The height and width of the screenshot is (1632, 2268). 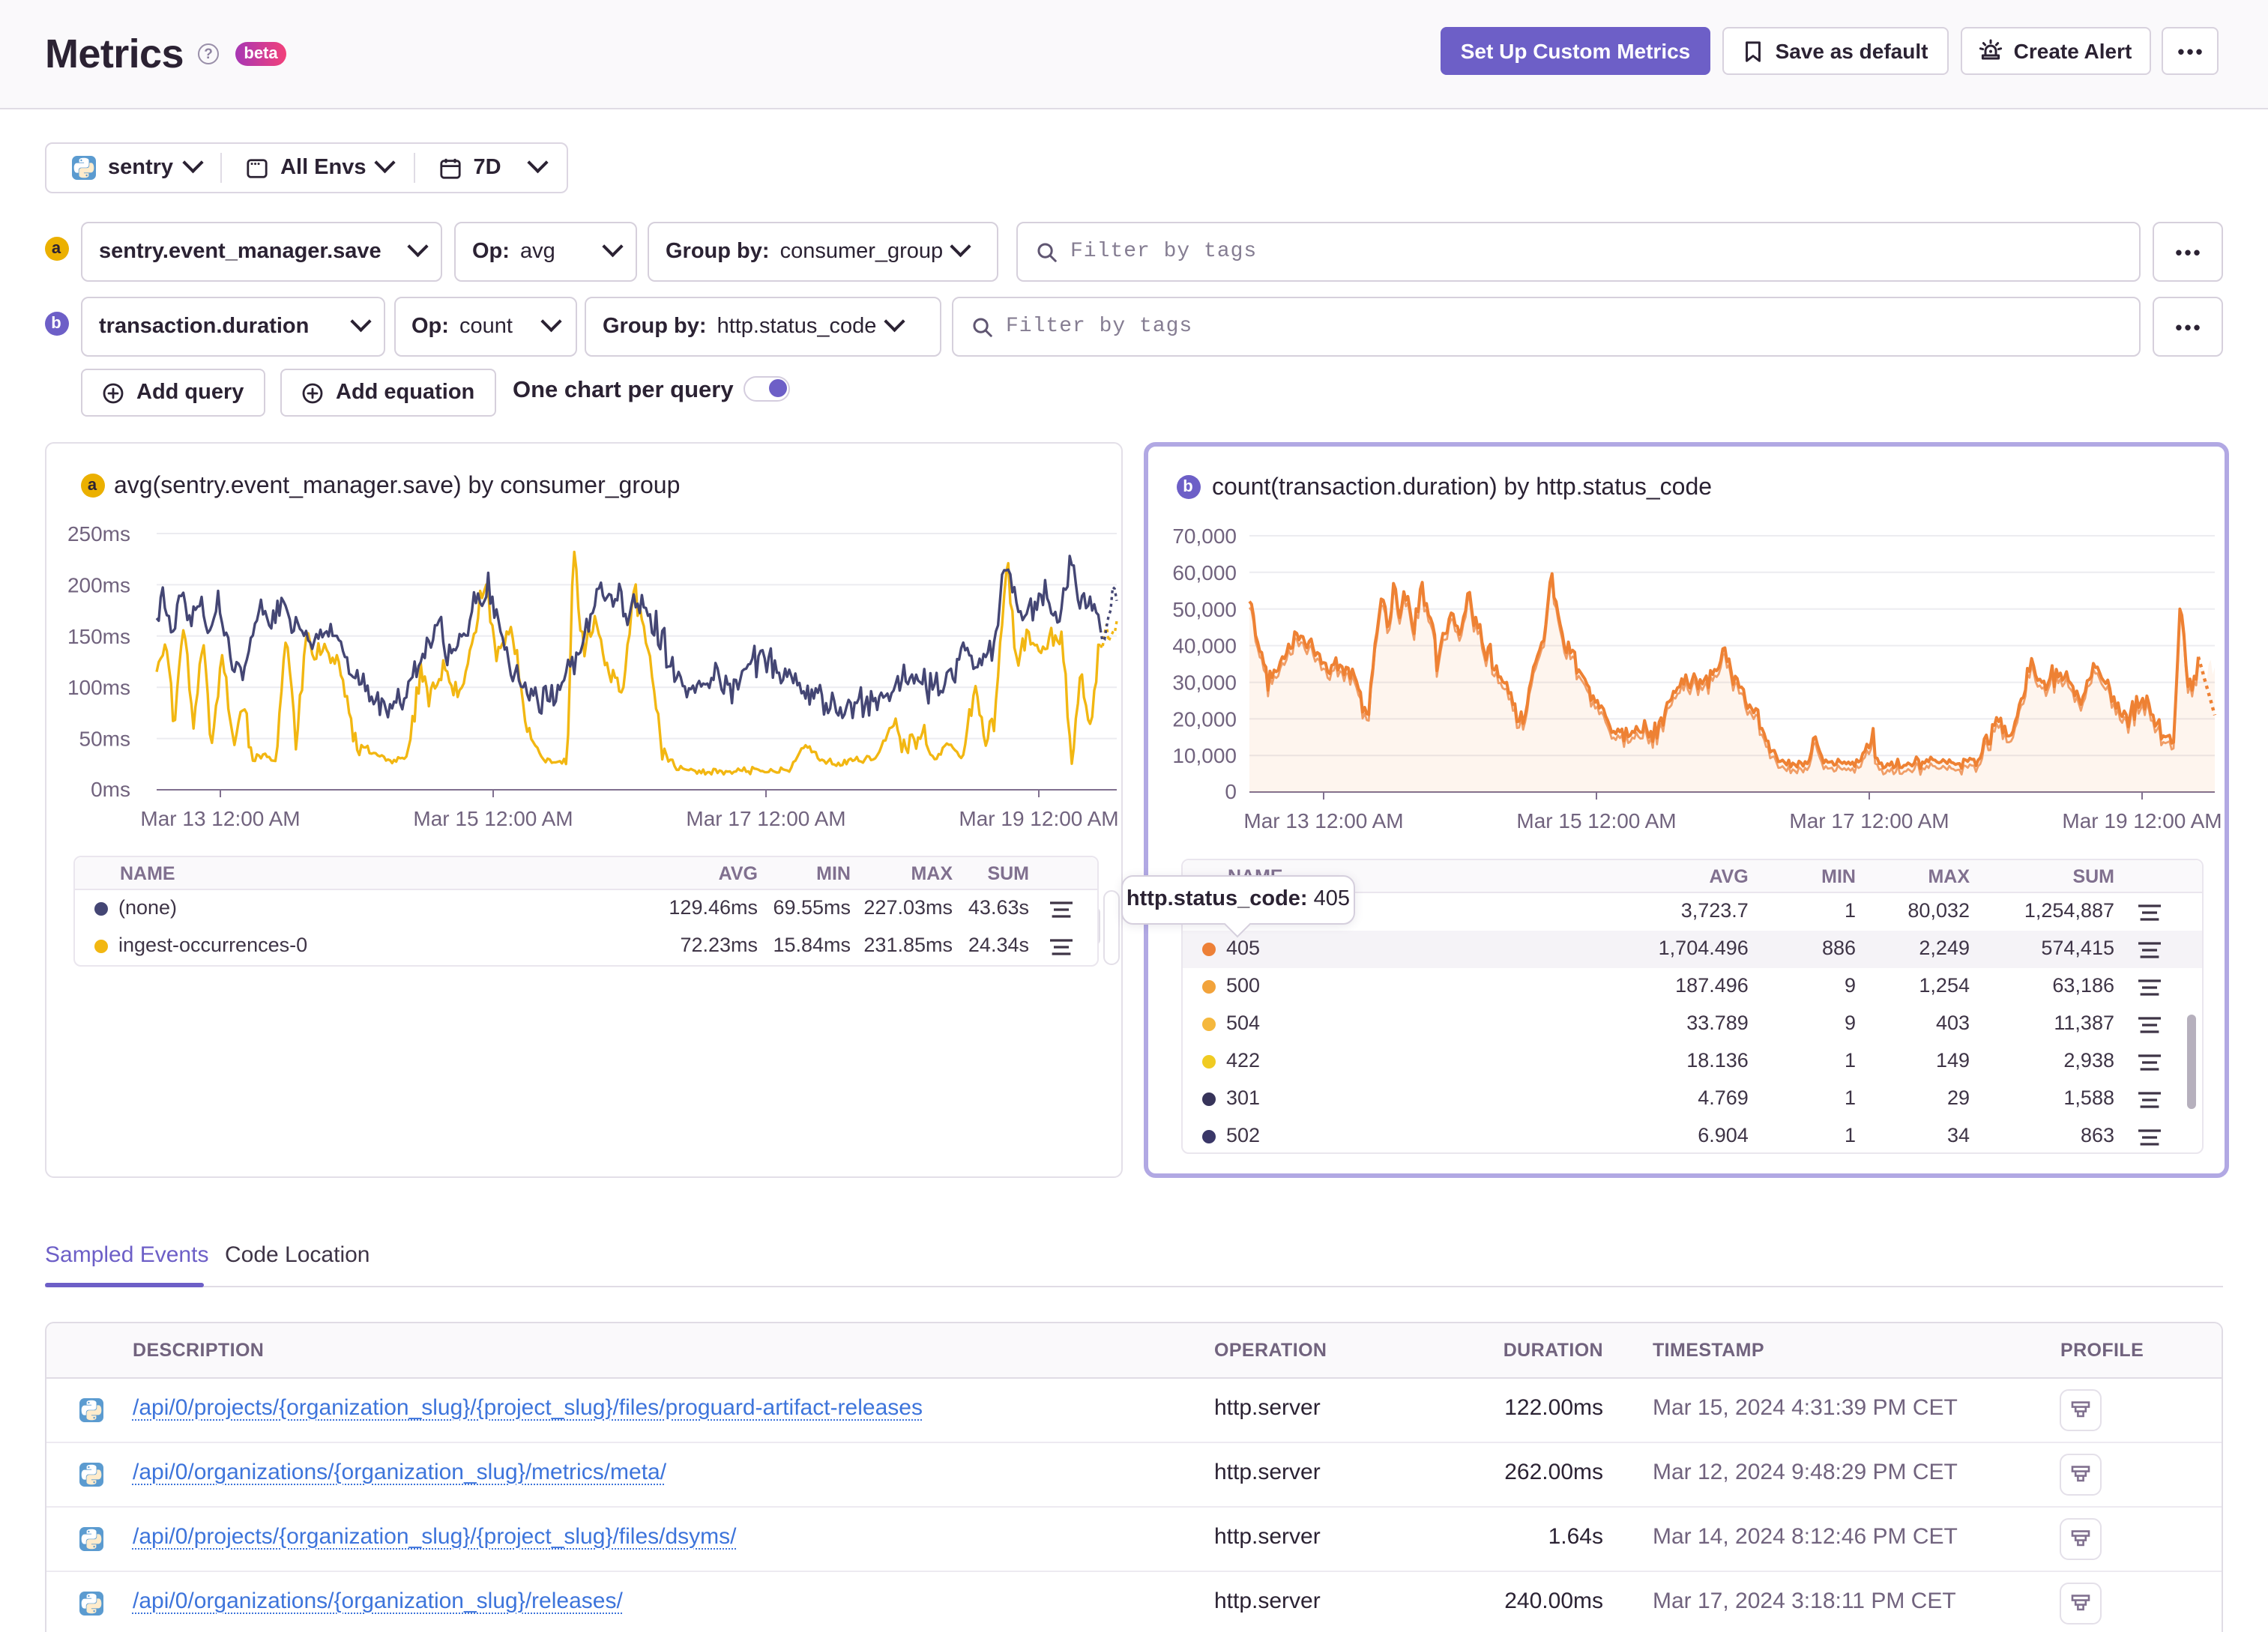 I want to click on svg-text: 50,000, so click(x=1203, y=609).